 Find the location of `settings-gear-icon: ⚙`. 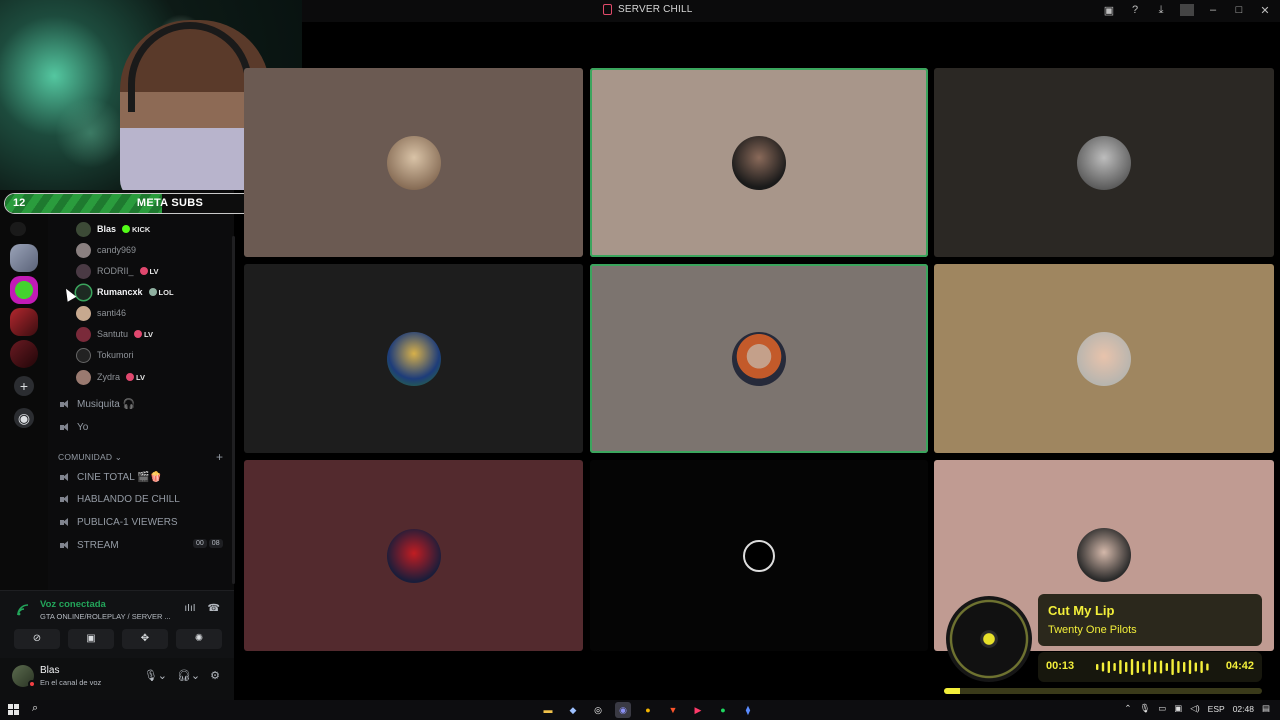

settings-gear-icon: ⚙ is located at coordinates (215, 675).